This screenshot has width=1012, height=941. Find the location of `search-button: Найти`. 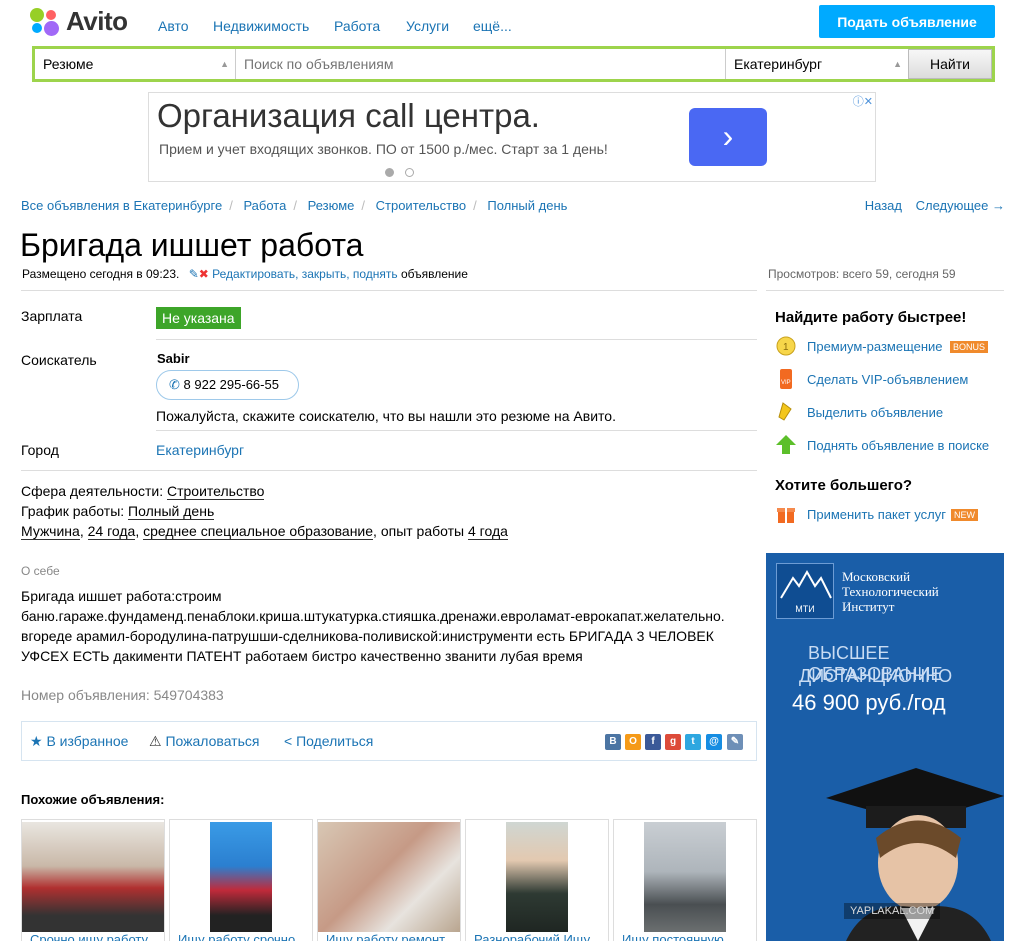

search-button: Найти is located at coordinates (950, 64).